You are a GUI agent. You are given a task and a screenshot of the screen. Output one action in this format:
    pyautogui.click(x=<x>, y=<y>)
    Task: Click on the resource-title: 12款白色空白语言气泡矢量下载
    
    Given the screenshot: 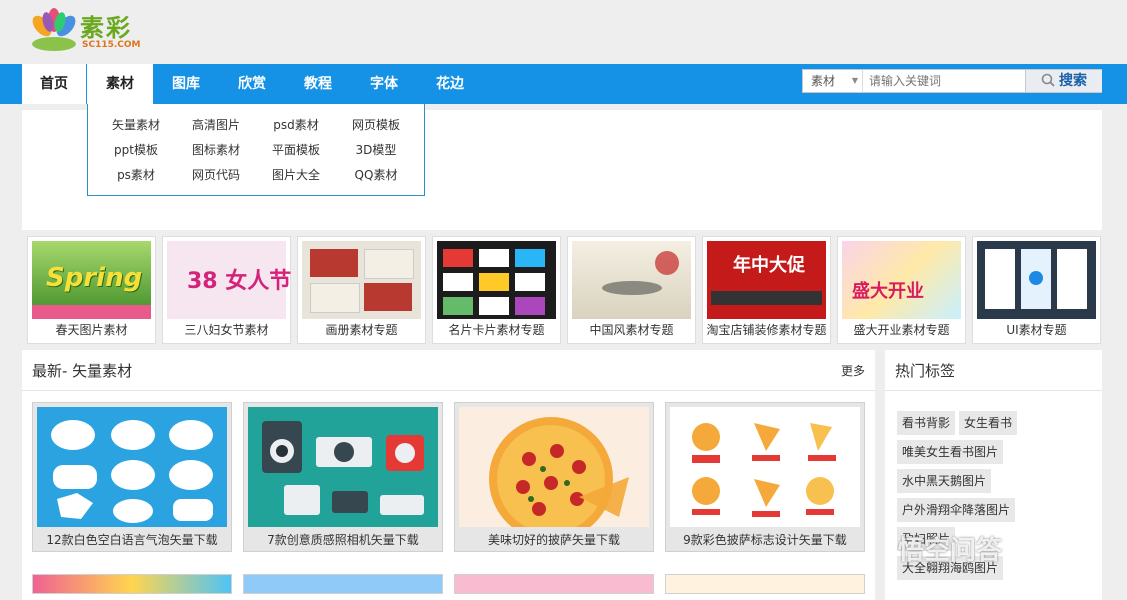 What is the action you would take?
    pyautogui.click(x=132, y=540)
    